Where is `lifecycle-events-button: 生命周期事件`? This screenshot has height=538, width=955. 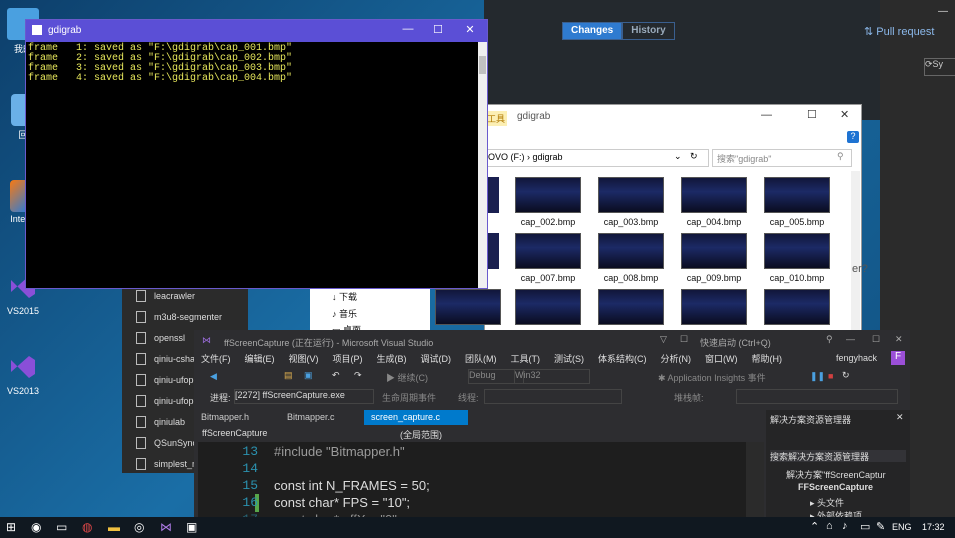 lifecycle-events-button: 生命周期事件 is located at coordinates (409, 397).